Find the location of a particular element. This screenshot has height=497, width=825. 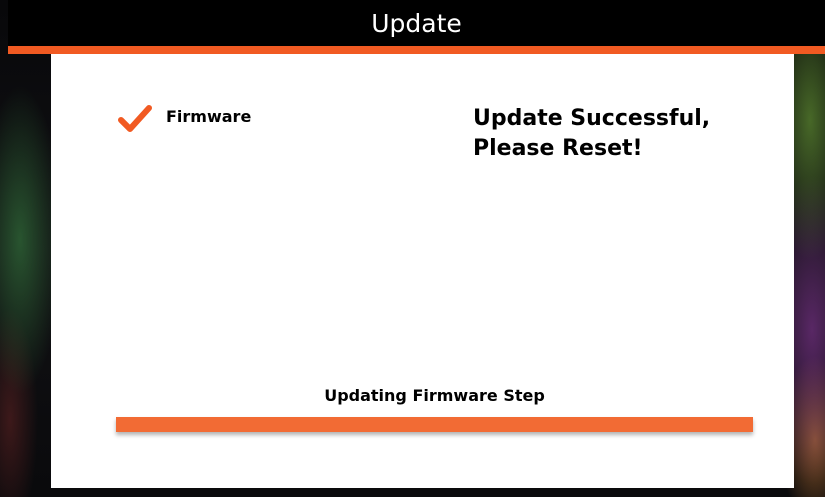

progress-bar is located at coordinates (434, 424).